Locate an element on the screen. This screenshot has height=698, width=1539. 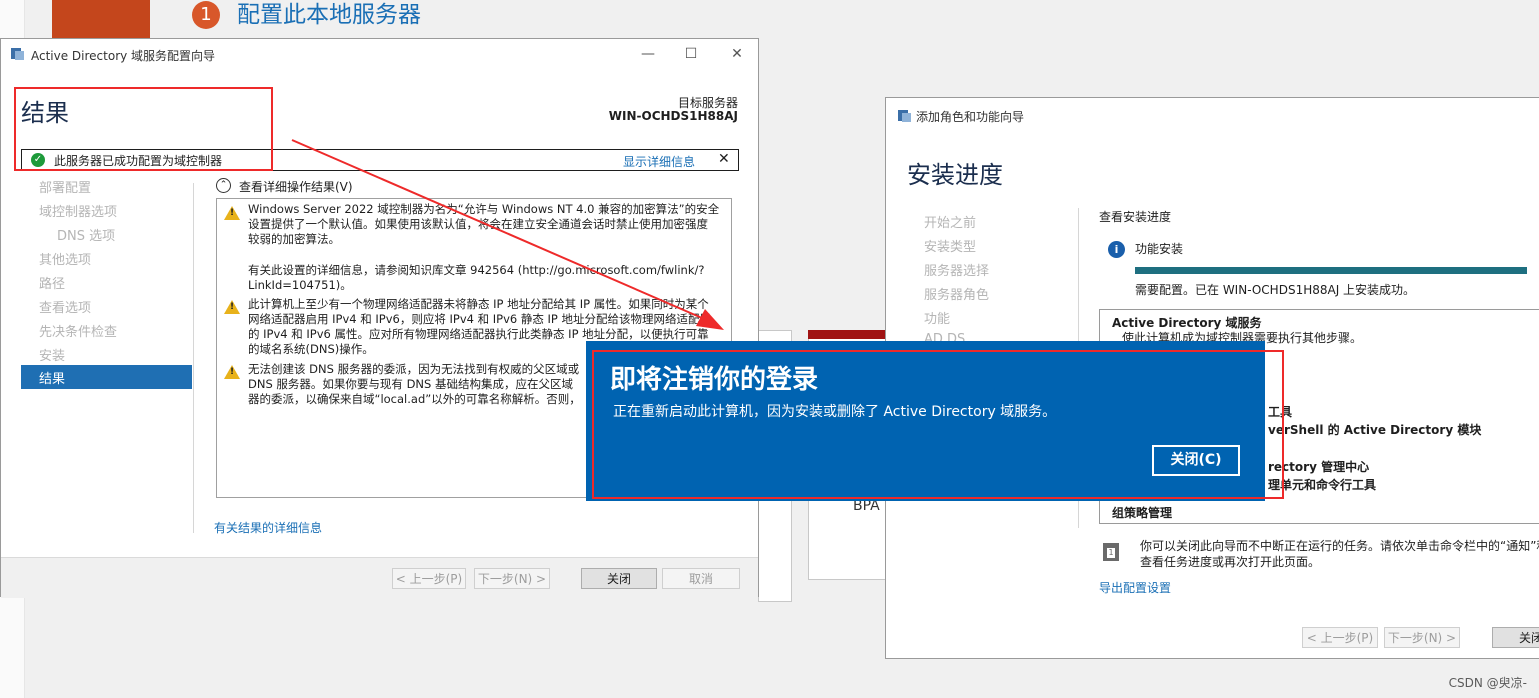
install-progress-bar is located at coordinates (1331, 270).